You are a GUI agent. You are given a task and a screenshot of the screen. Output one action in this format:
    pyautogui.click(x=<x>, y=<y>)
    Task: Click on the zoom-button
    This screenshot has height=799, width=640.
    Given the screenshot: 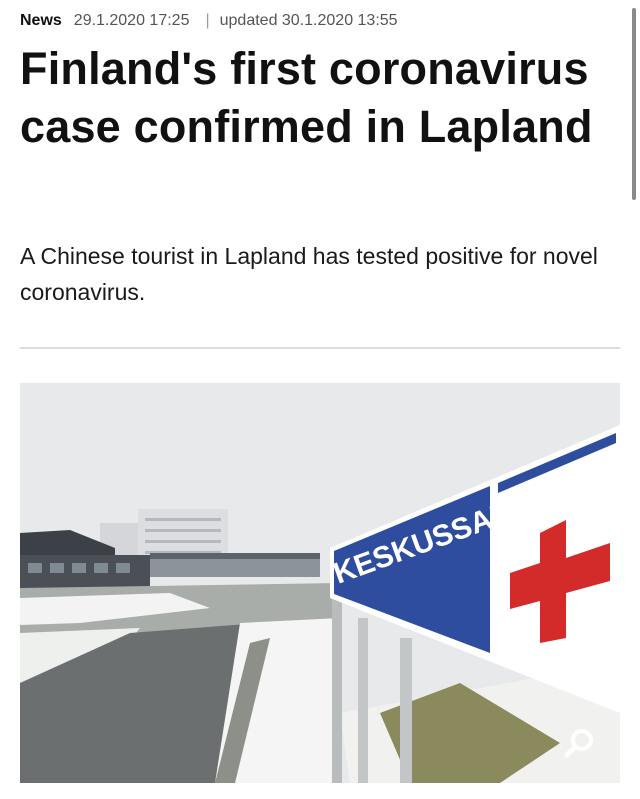 What is the action you would take?
    pyautogui.click(x=580, y=743)
    